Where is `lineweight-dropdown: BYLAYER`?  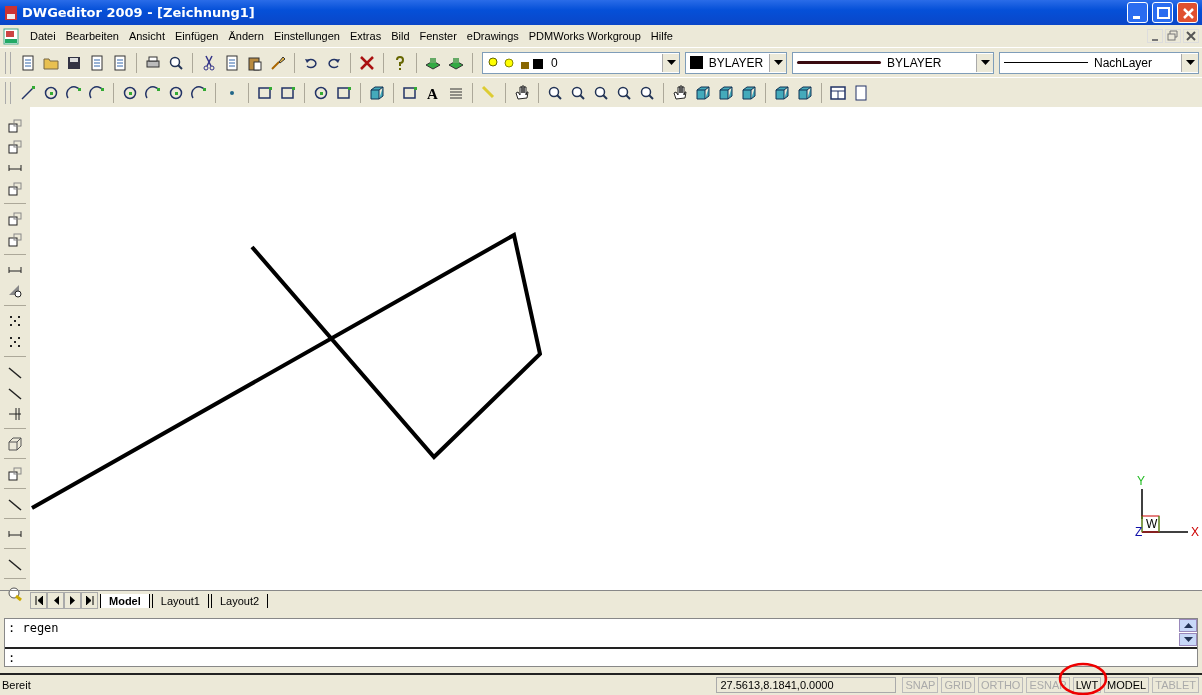 lineweight-dropdown: BYLAYER is located at coordinates (893, 62).